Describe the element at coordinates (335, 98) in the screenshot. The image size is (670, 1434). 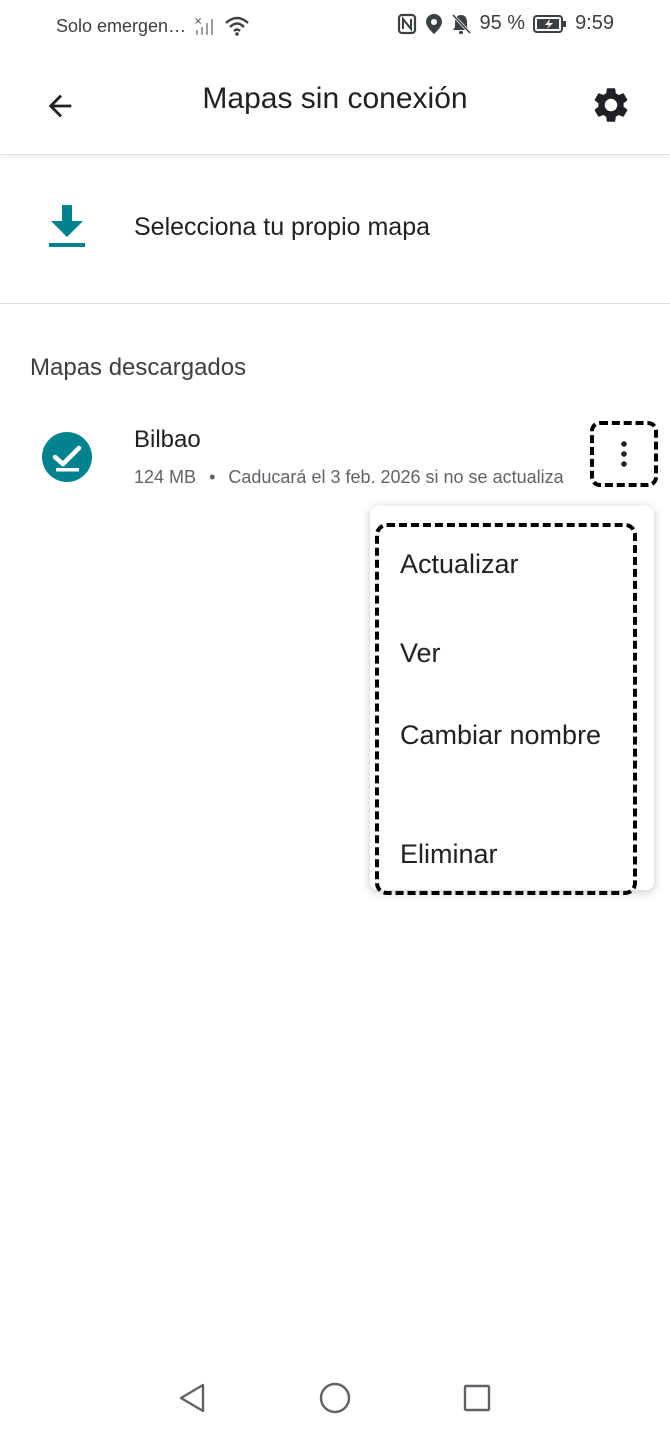
I see `page-title: Mapas sin conexión` at that location.